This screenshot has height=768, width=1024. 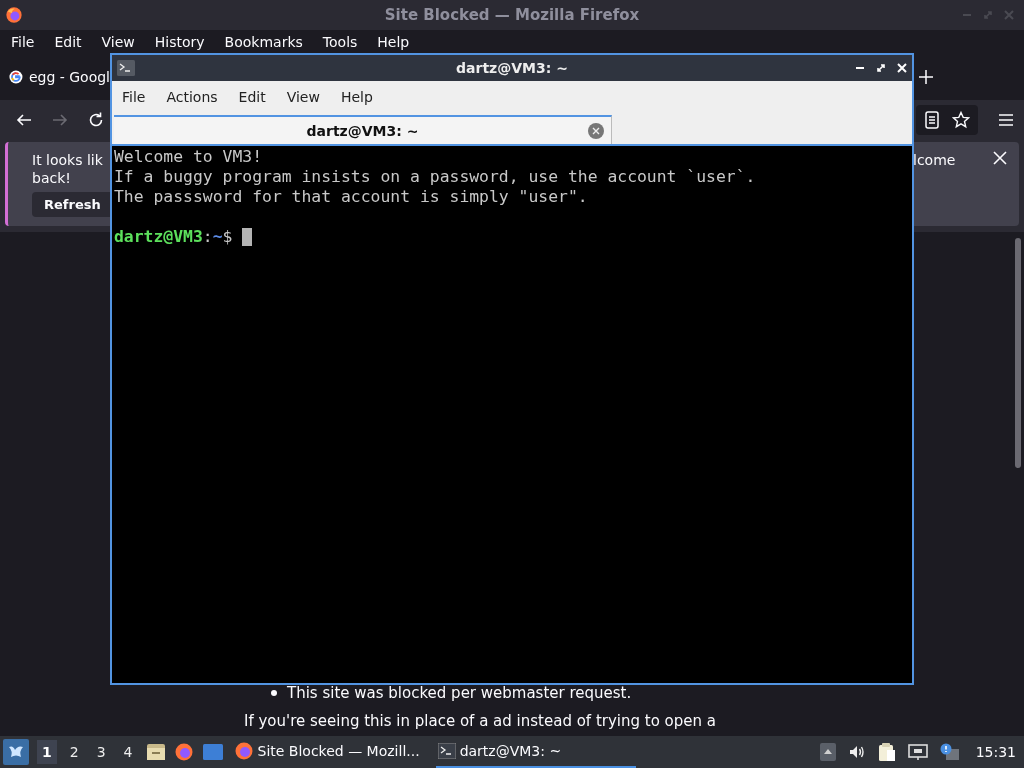 I want to click on start-menu-icon, so click(x=16, y=752).